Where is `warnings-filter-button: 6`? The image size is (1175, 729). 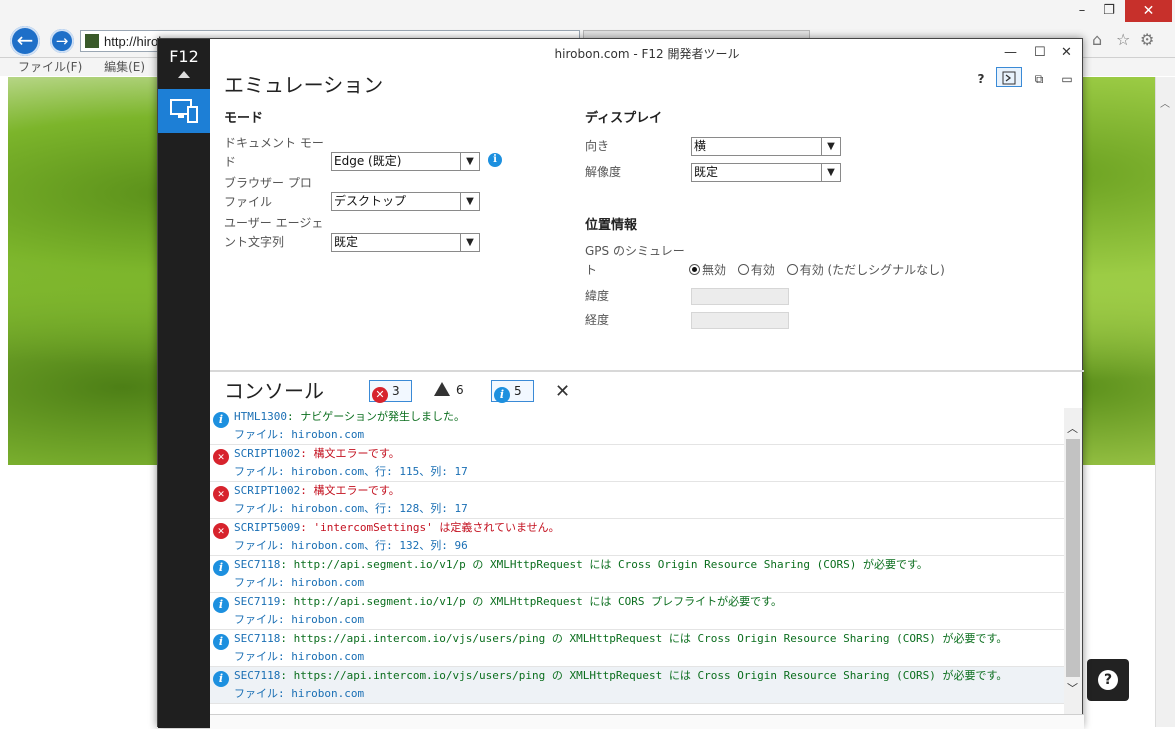 warnings-filter-button: 6 is located at coordinates (452, 391).